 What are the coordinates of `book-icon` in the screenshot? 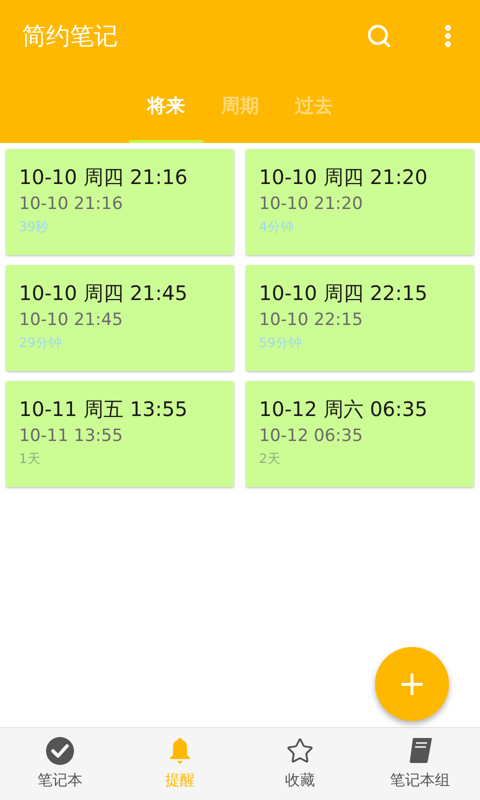 It's located at (420, 750).